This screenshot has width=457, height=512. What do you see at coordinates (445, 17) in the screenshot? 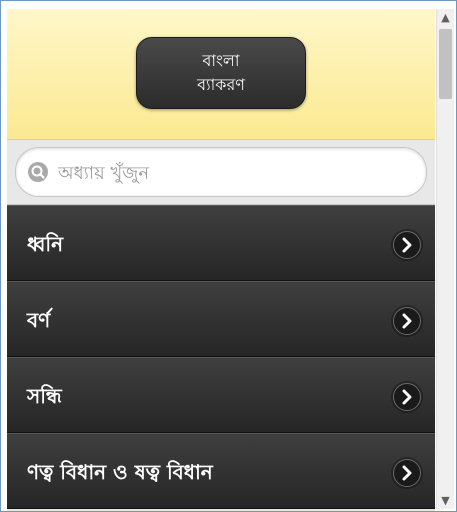
I see `scroll-up-arrow-icon: ▲` at bounding box center [445, 17].